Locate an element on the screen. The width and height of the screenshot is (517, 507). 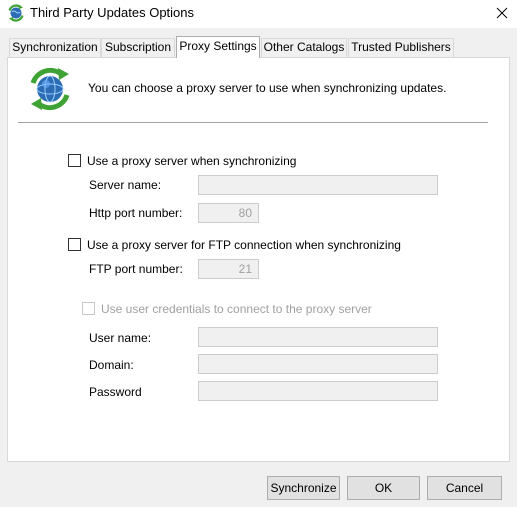
password-input is located at coordinates (318, 391).